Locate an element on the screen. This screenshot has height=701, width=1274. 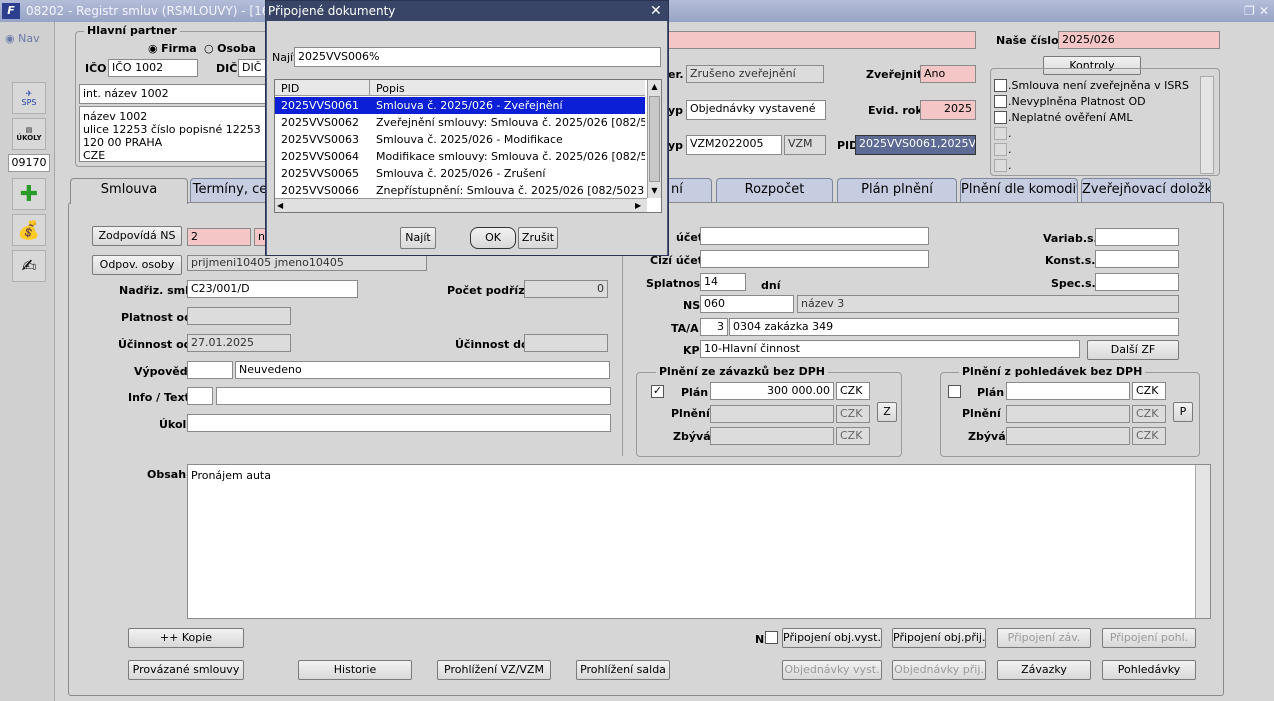
plan-pohledavek-currency: CZK is located at coordinates (1149, 391).